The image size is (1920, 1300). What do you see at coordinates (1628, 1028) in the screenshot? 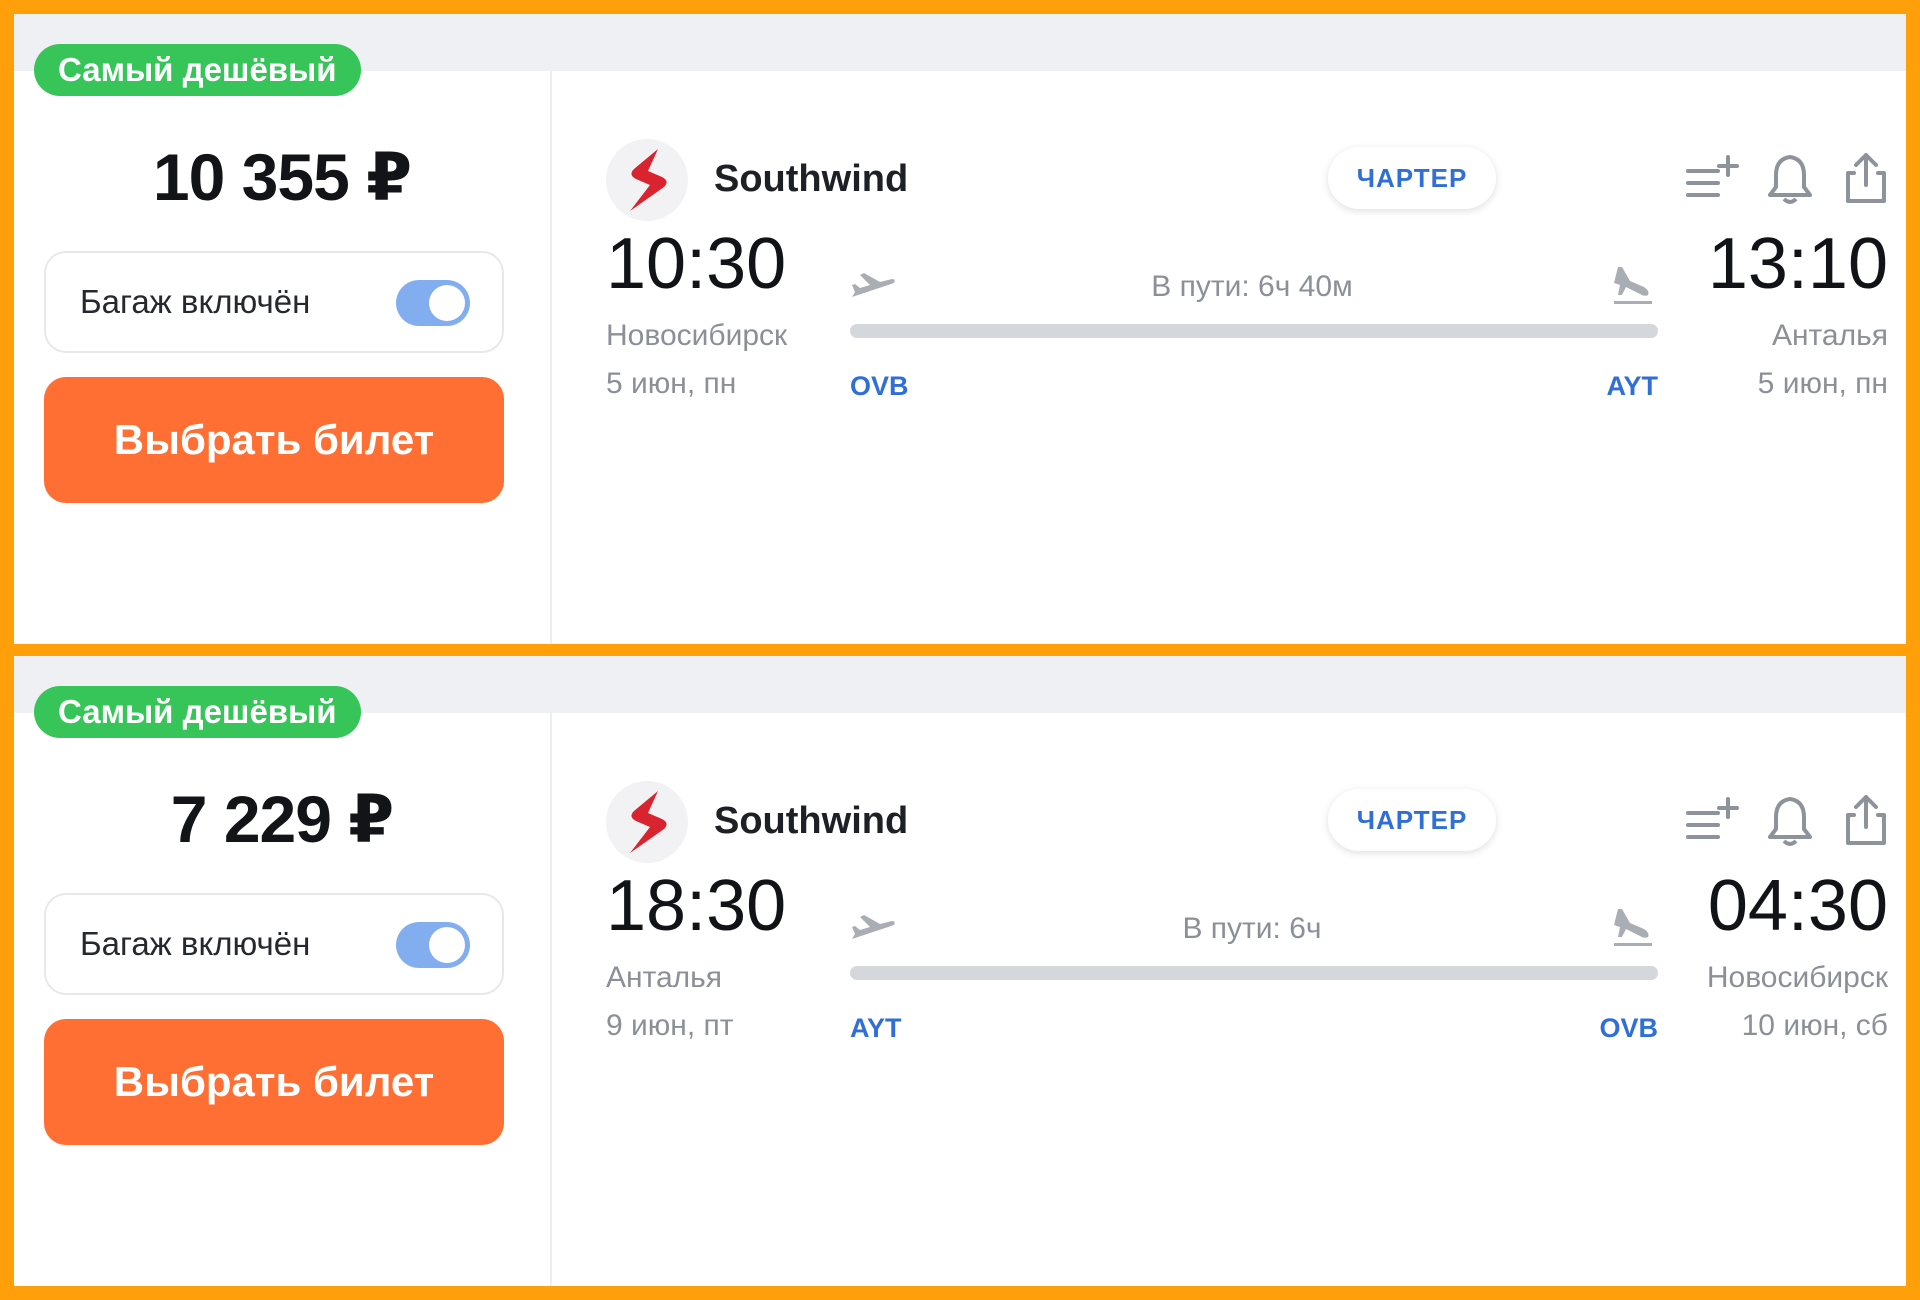
I see `destination-airport-code: OVB` at bounding box center [1628, 1028].